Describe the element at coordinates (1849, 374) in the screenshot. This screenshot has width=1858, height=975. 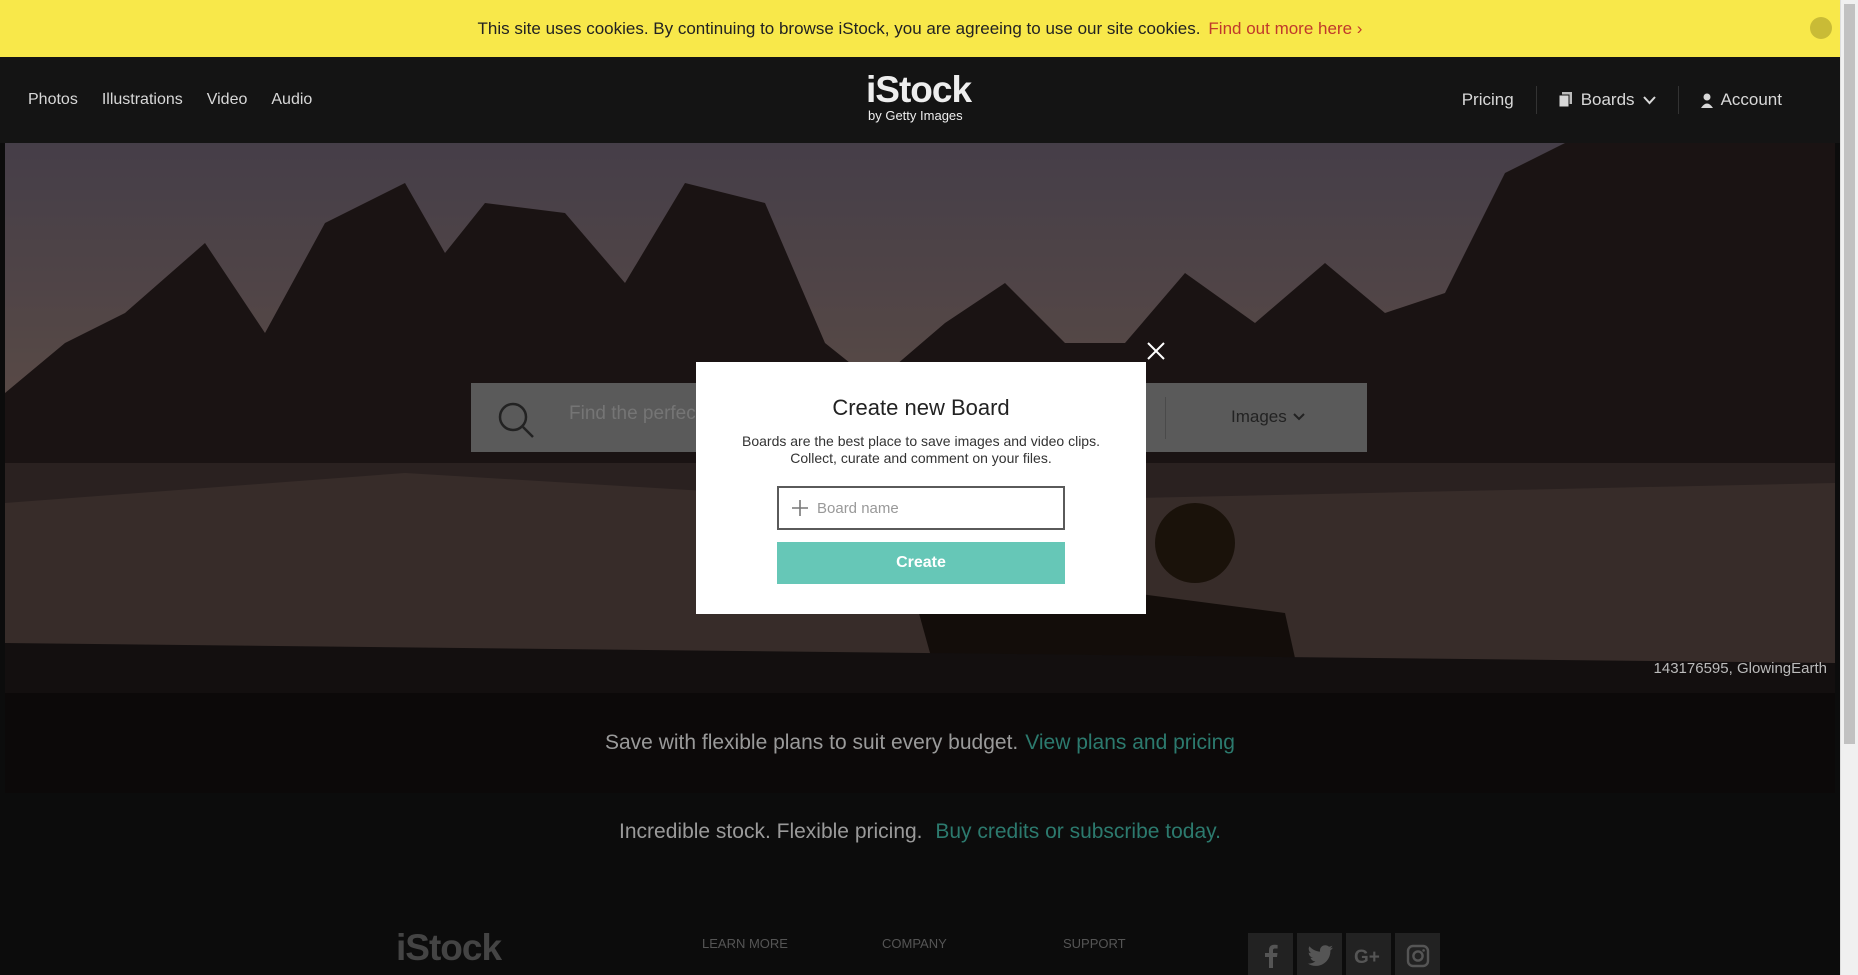
I see `scrollbar-thumb` at that location.